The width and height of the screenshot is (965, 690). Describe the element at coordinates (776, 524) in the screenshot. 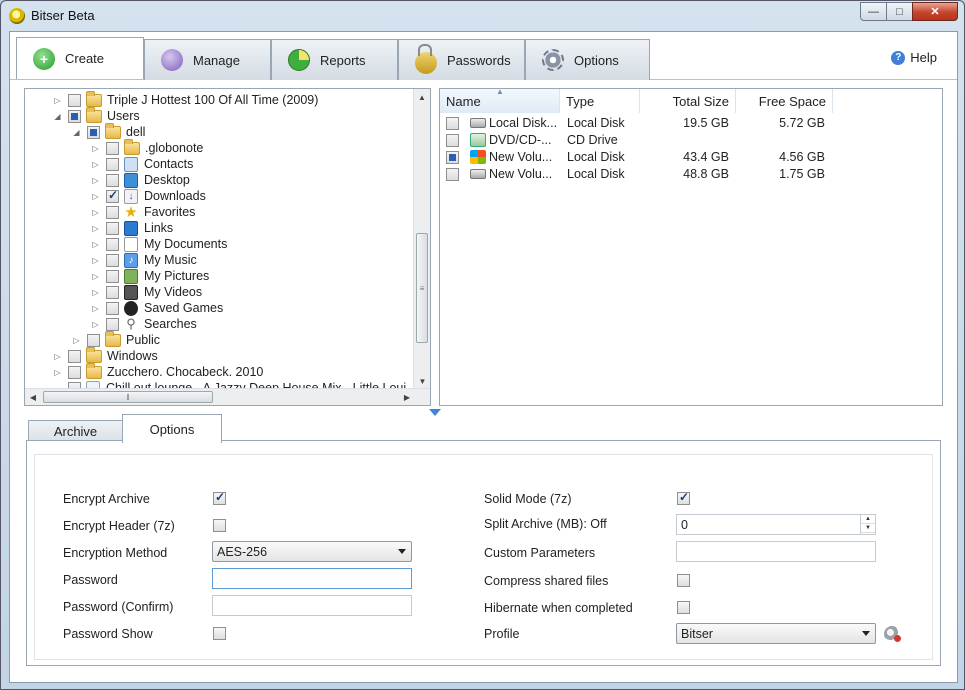

I see `split-archive-stepper: 0 ▲ ▼` at that location.